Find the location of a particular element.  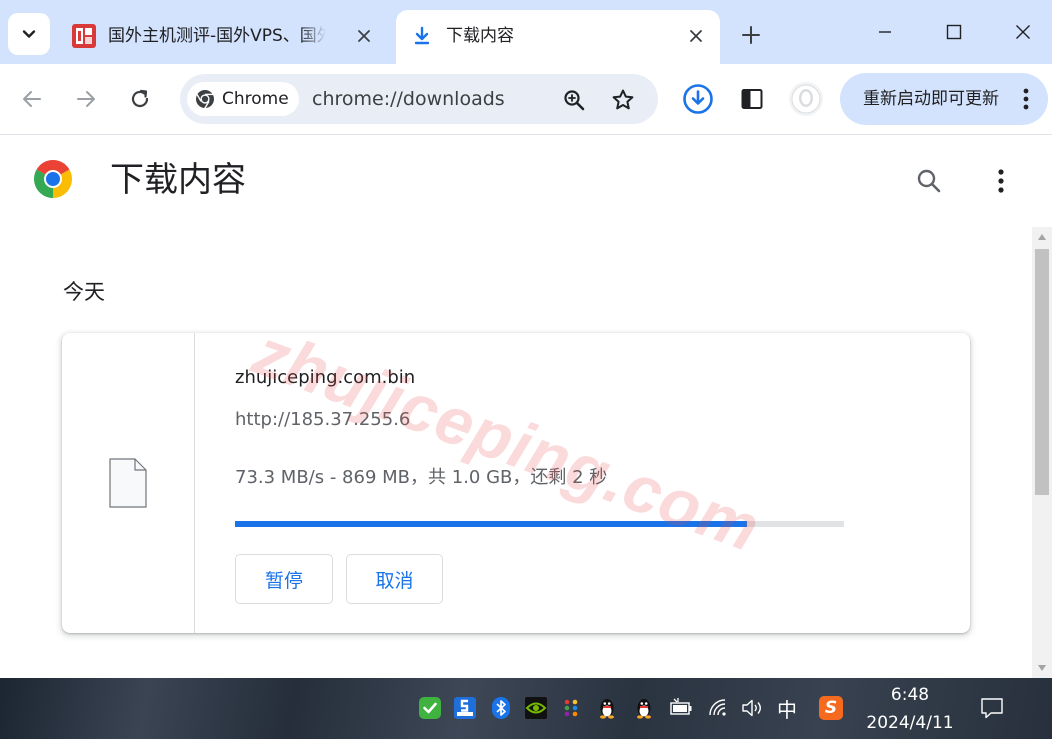

tab-search-button is located at coordinates (29, 34).